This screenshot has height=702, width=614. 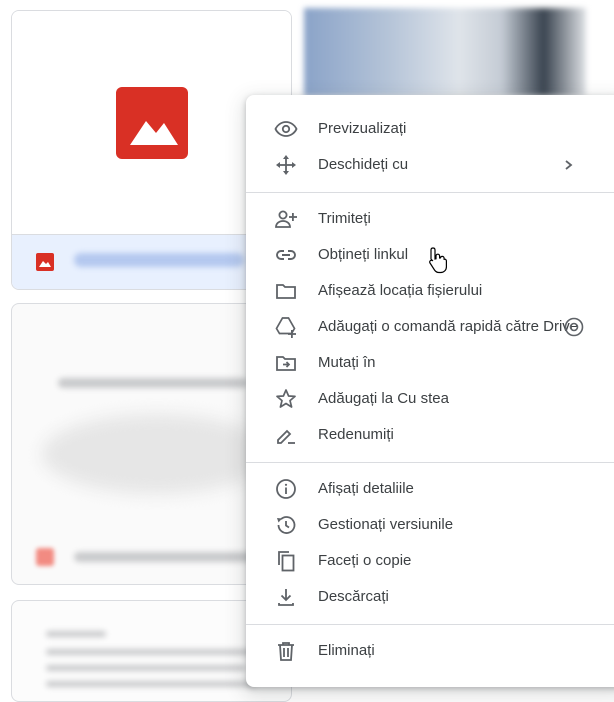 I want to click on menu-item-label: Obțineți linkul, so click(x=363, y=254).